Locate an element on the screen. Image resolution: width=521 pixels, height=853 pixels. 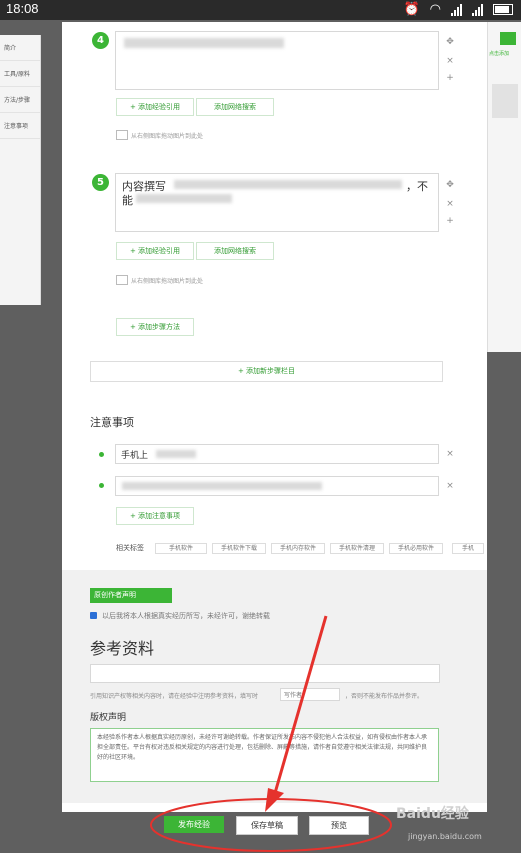
watermark-logo: Baidu经验 is located at coordinates (432, 814).